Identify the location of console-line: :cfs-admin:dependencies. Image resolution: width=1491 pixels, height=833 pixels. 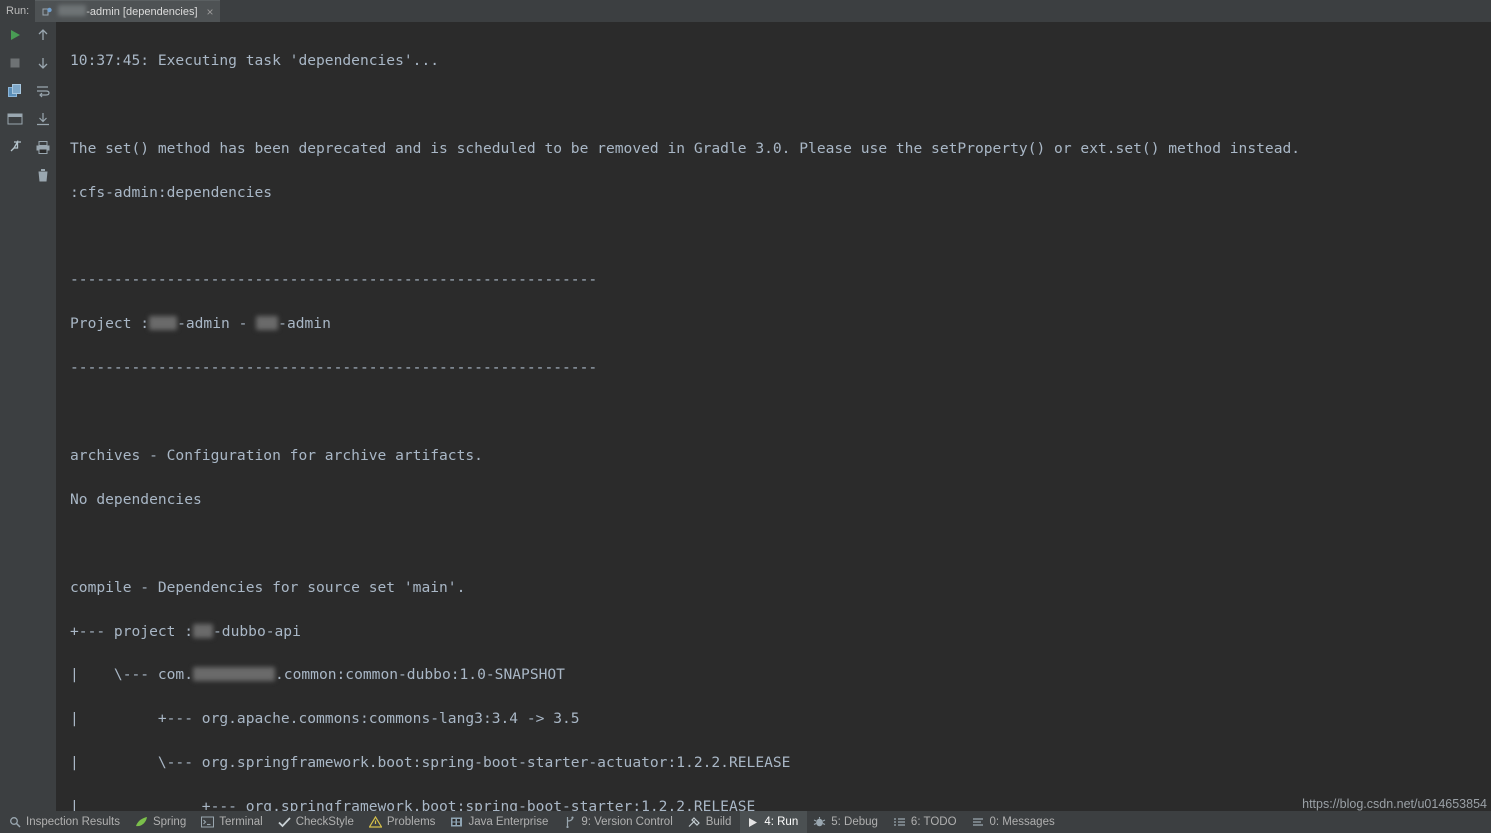
(171, 192).